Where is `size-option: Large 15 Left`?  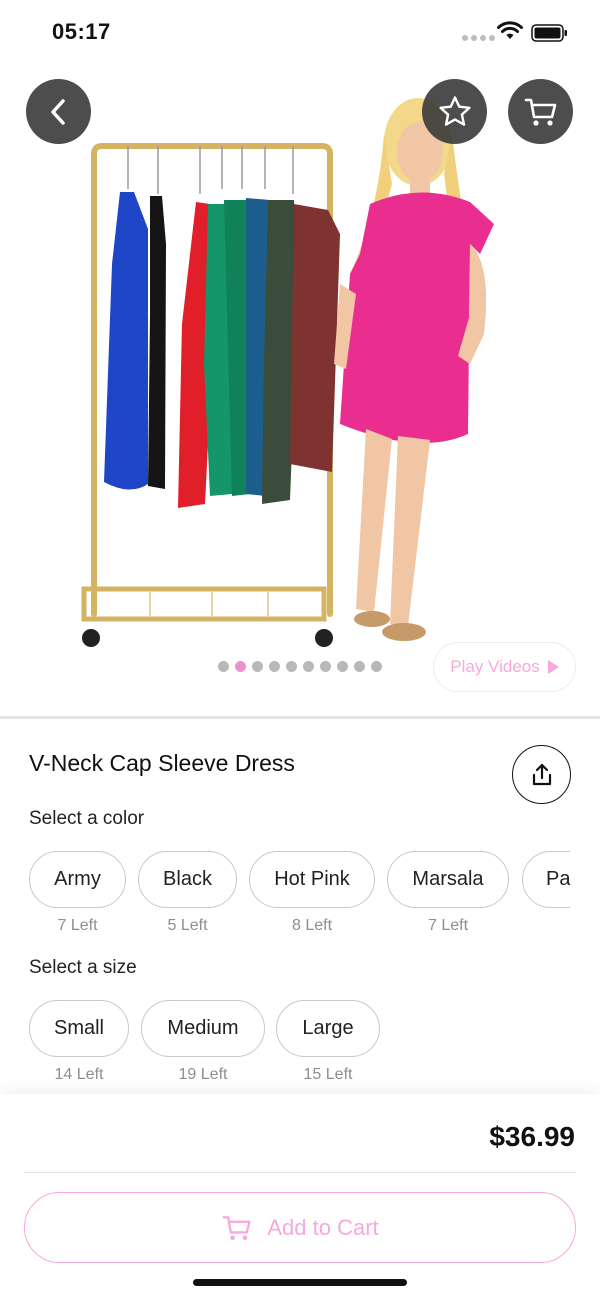 size-option: Large 15 Left is located at coordinates (328, 1042).